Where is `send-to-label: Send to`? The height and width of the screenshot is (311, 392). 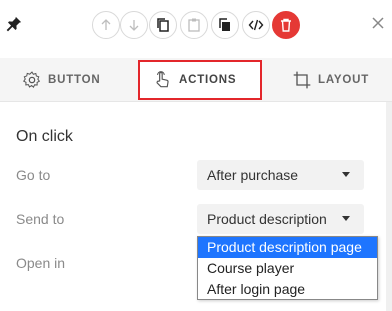 send-to-label: Send to is located at coordinates (40, 219).